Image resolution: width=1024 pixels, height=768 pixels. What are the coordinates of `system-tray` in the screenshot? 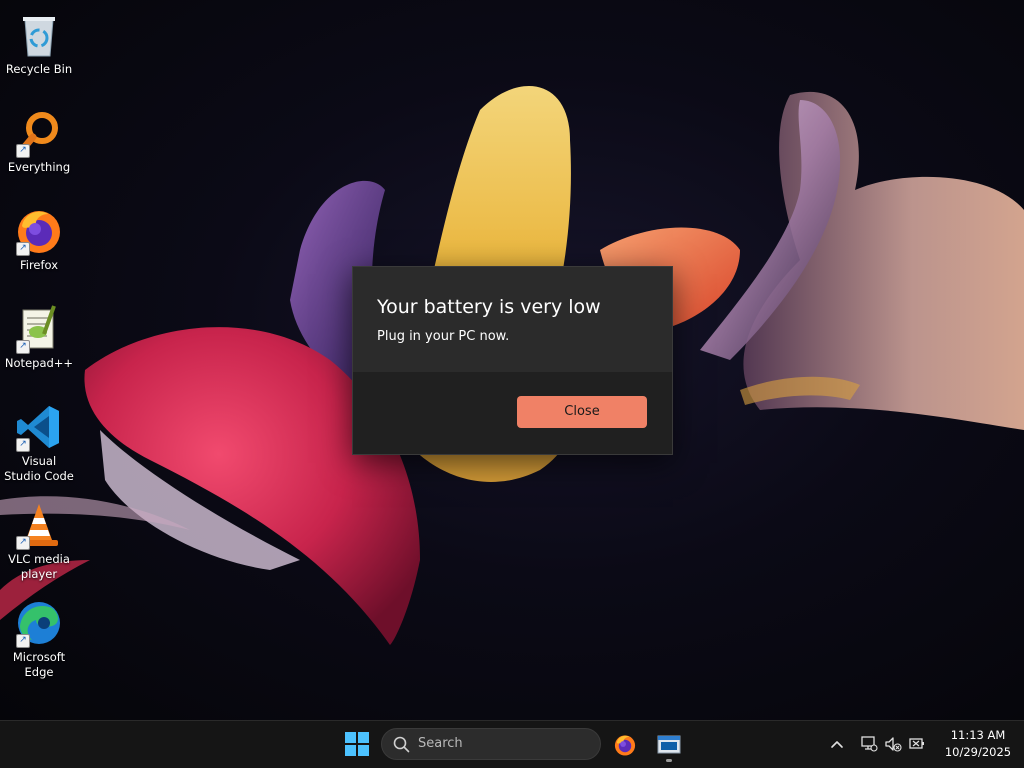 It's located at (894, 744).